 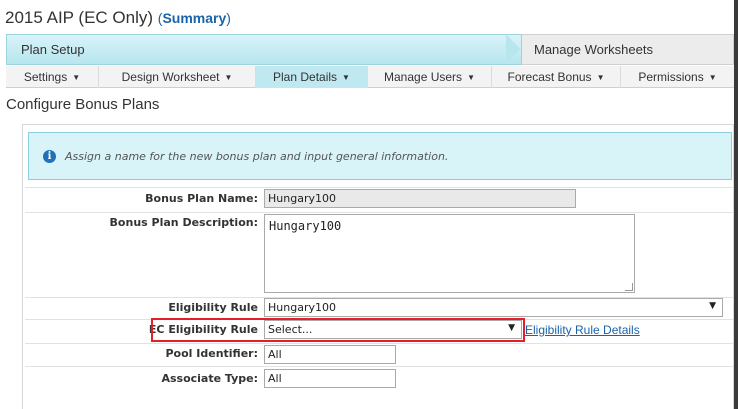 I want to click on tab-design-worksheet-label: Design Worksheet, so click(x=170, y=77).